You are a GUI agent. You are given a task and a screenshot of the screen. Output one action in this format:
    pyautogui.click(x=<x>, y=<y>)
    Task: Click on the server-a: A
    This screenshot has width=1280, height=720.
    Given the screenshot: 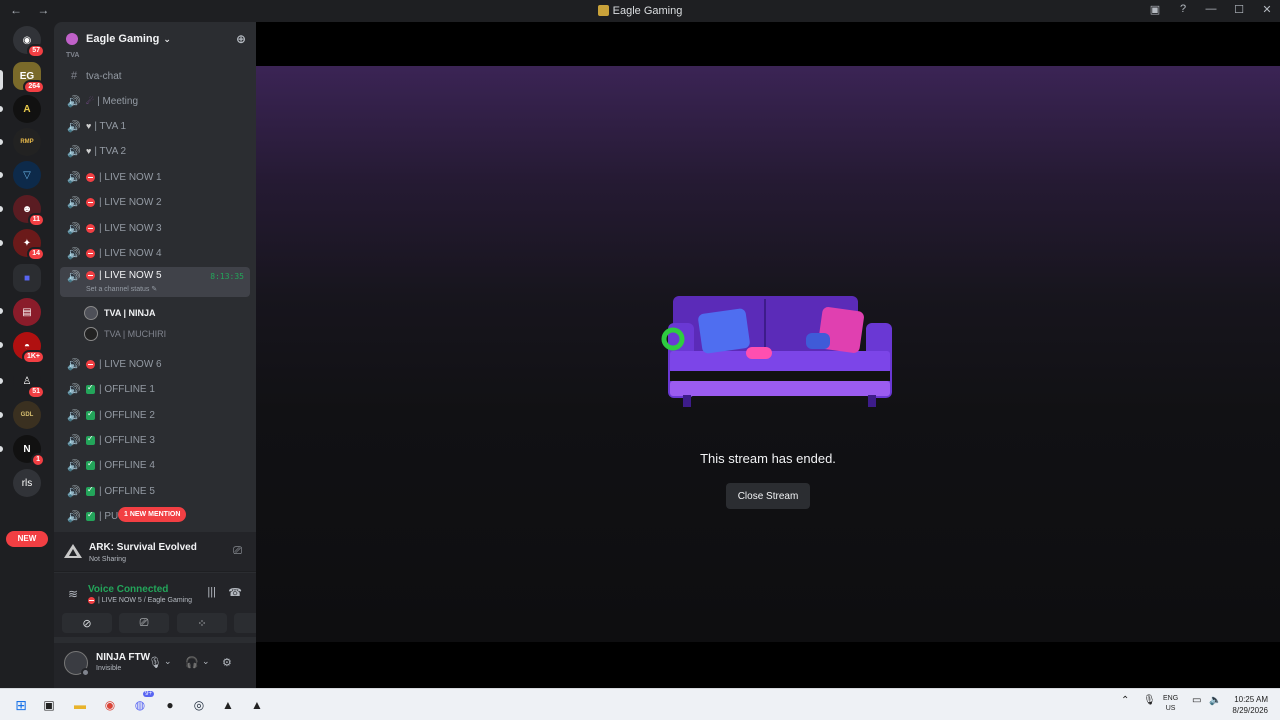 What is the action you would take?
    pyautogui.click(x=27, y=109)
    